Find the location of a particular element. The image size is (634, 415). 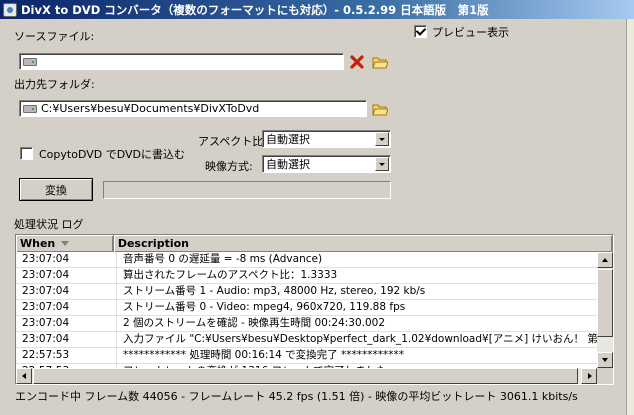

output-folder-value: C:¥Users¥besu¥Documents¥DivXToDvd is located at coordinates (150, 108).